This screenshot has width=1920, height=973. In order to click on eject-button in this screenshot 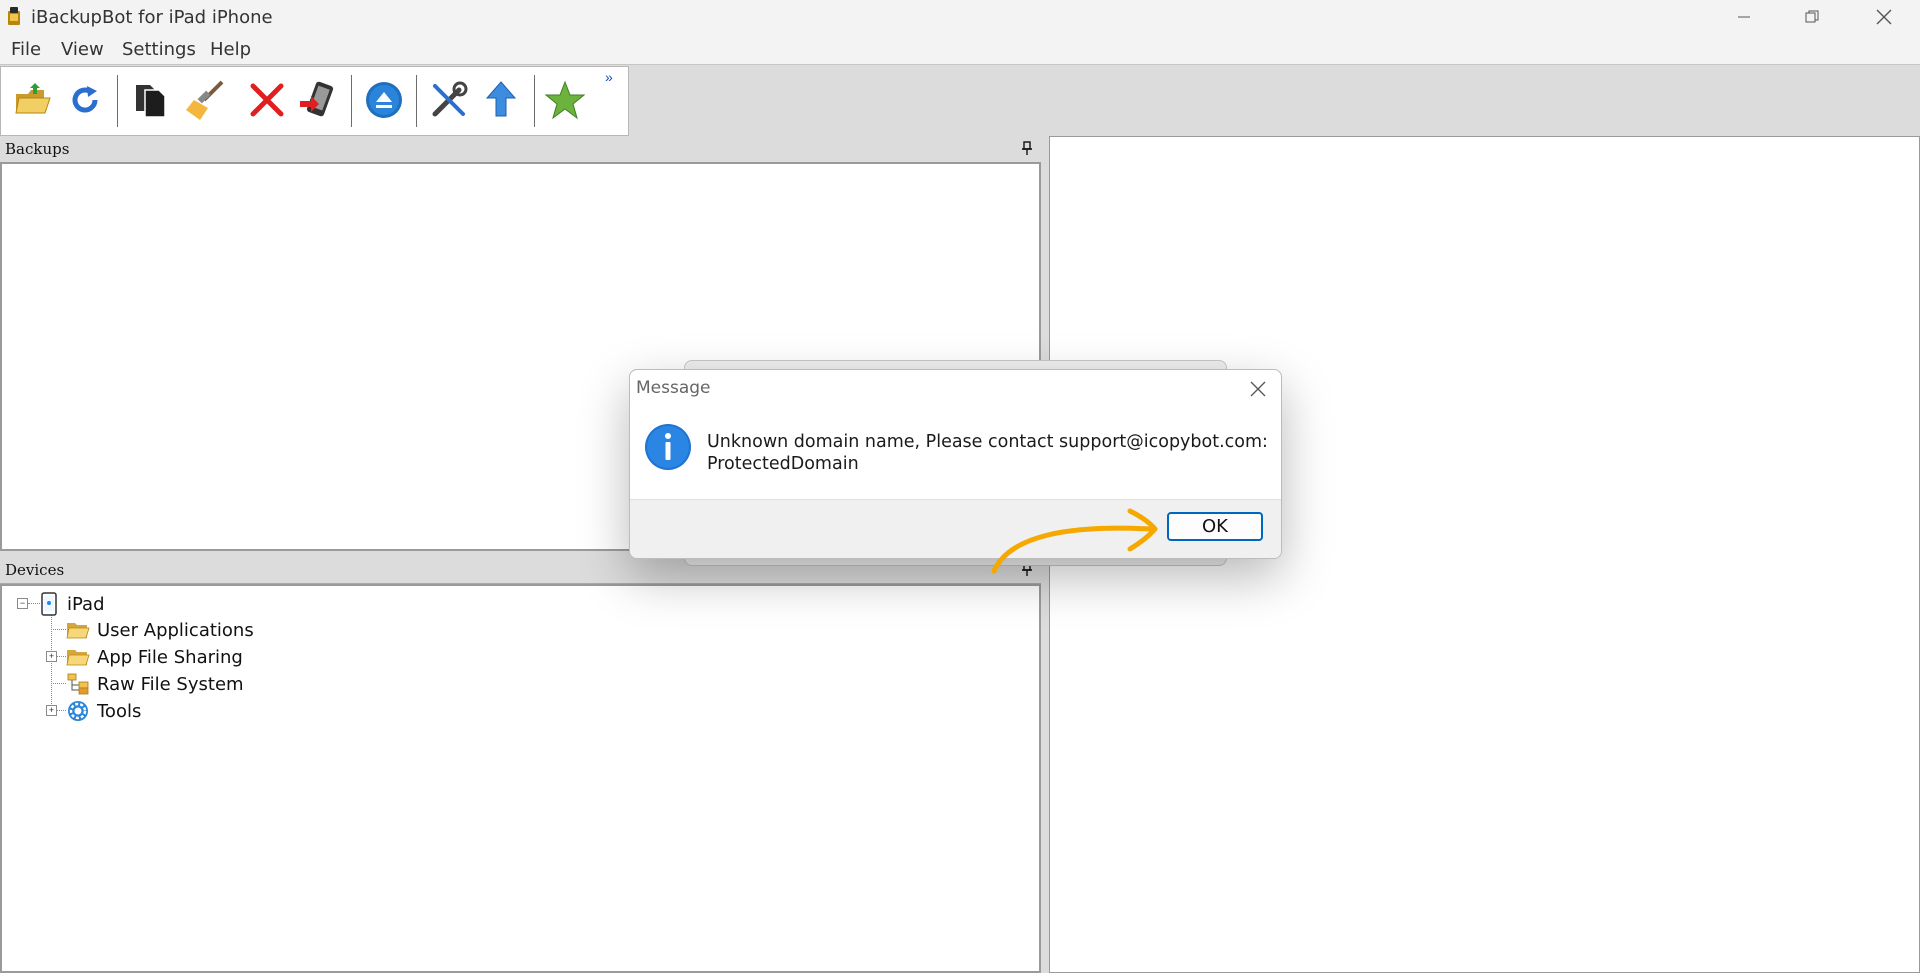, I will do `click(384, 100)`.